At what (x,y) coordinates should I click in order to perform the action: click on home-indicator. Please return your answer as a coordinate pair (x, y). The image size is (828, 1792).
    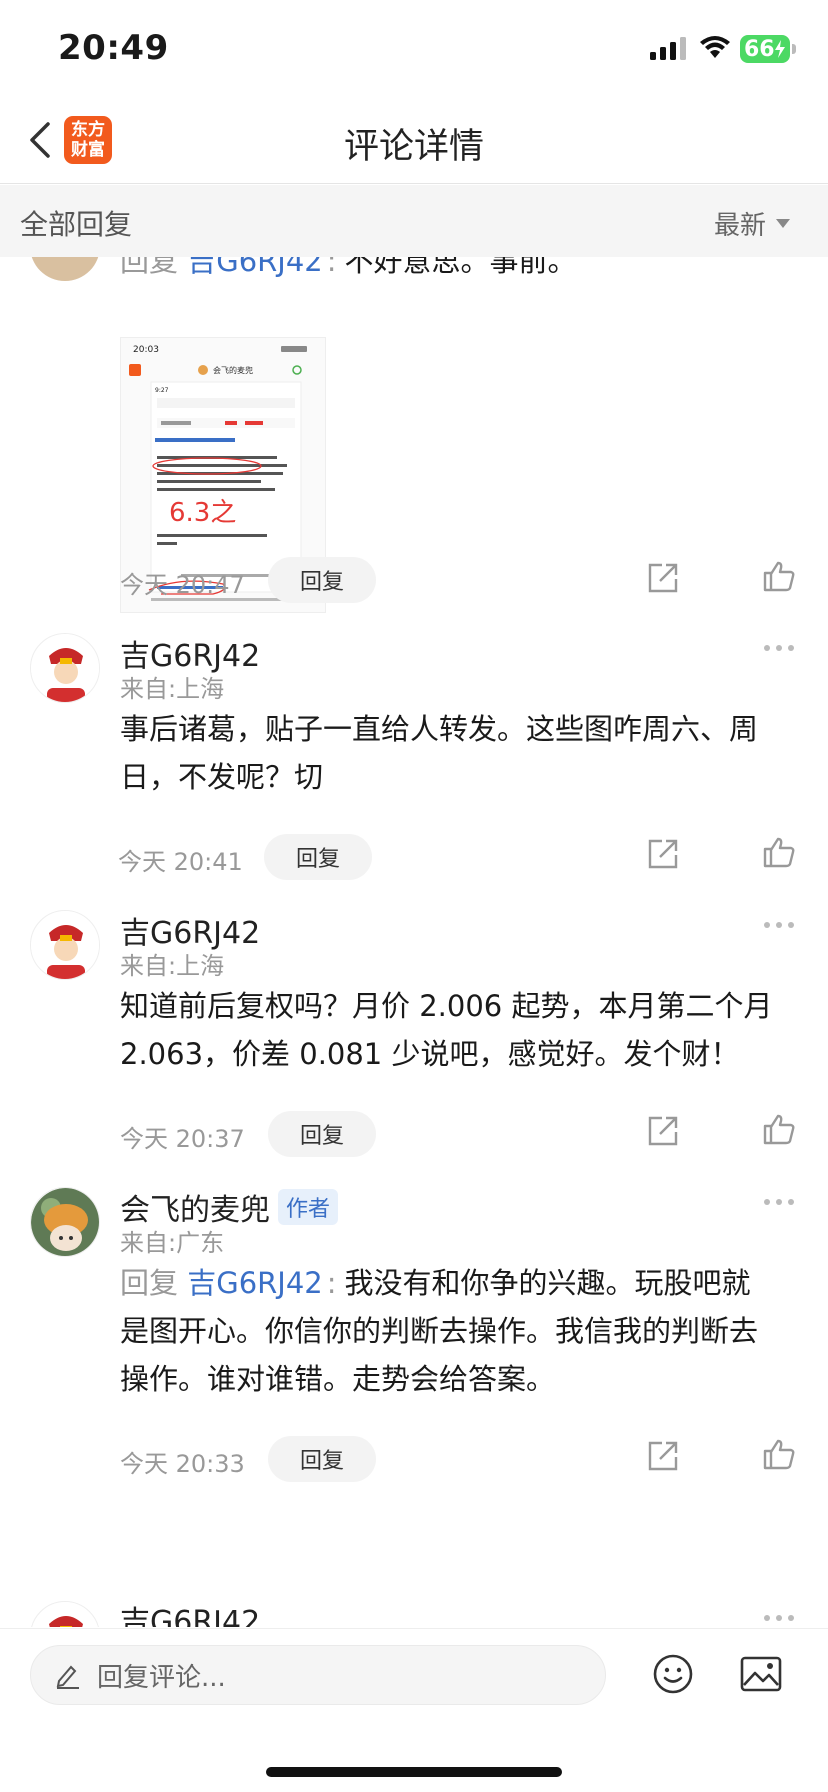
    Looking at the image, I should click on (414, 1772).